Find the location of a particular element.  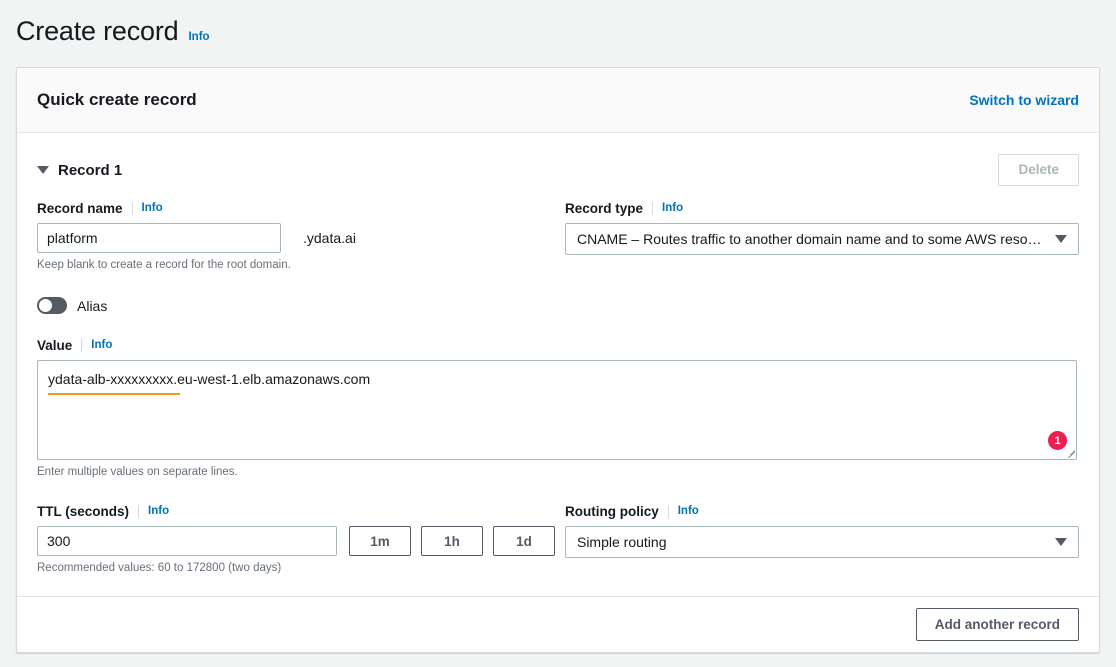

value-textarea-wrap: 1 is located at coordinates (557, 410).